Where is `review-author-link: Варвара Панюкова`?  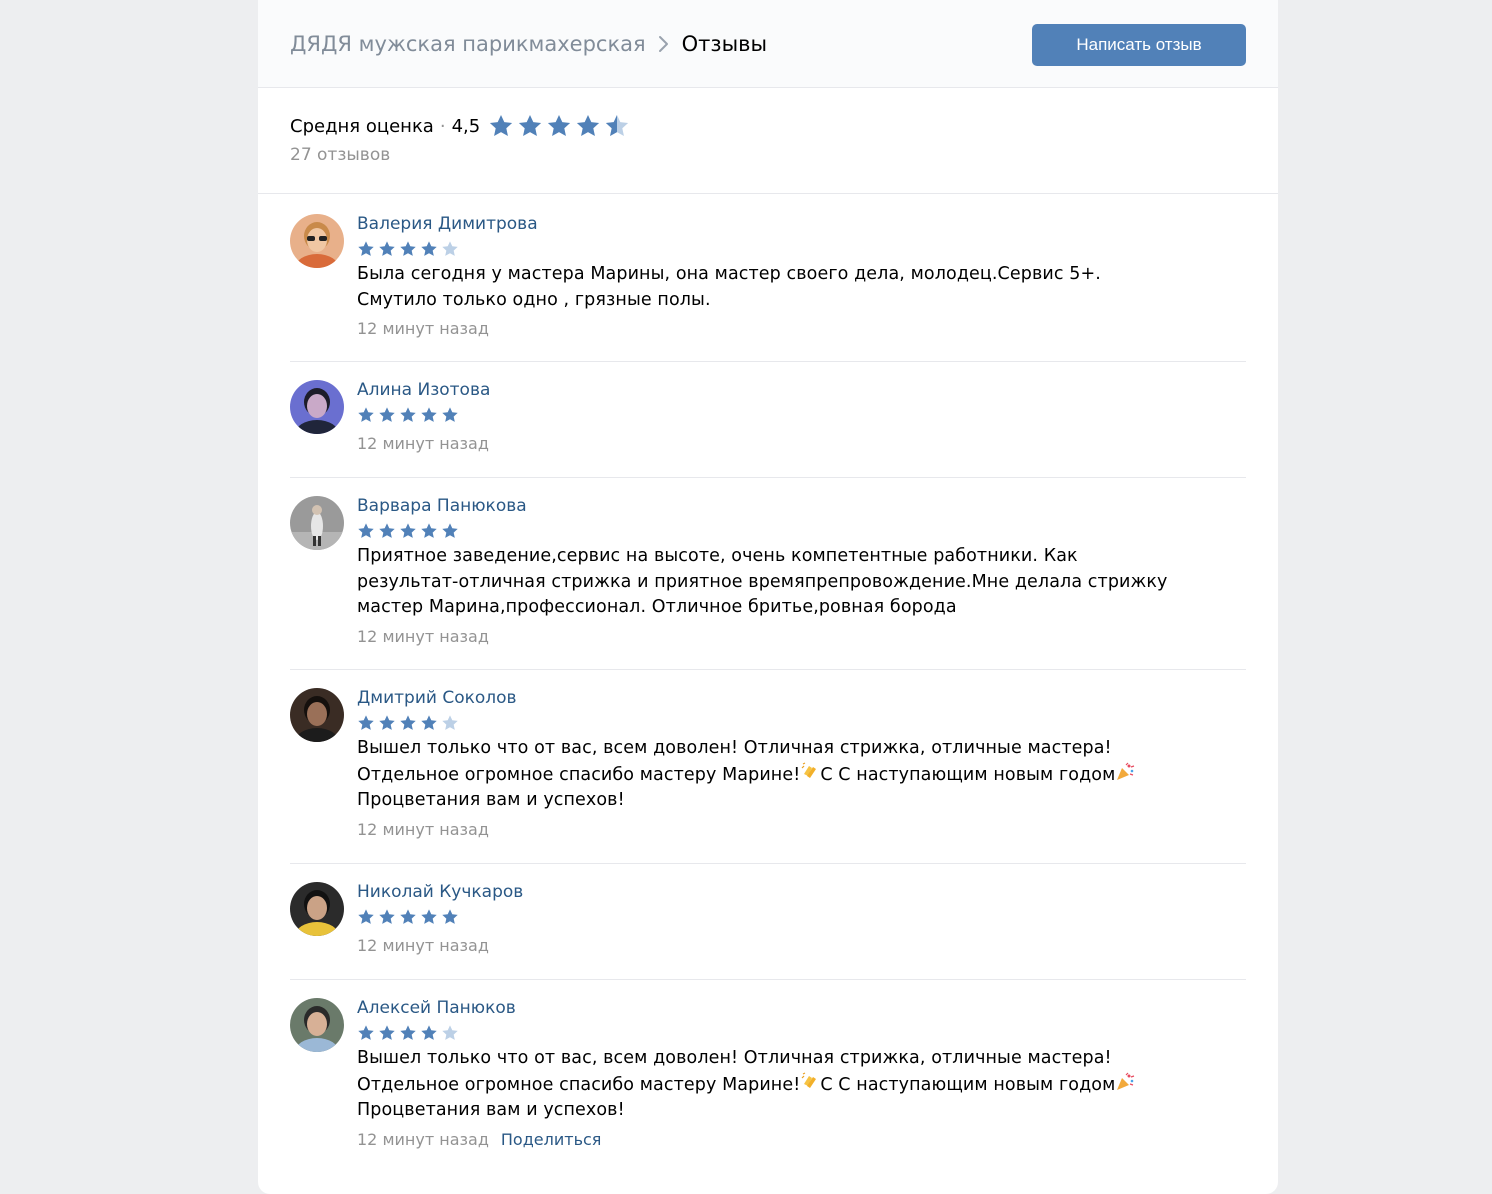
review-author-link: Варвара Панюкова is located at coordinates (801, 506).